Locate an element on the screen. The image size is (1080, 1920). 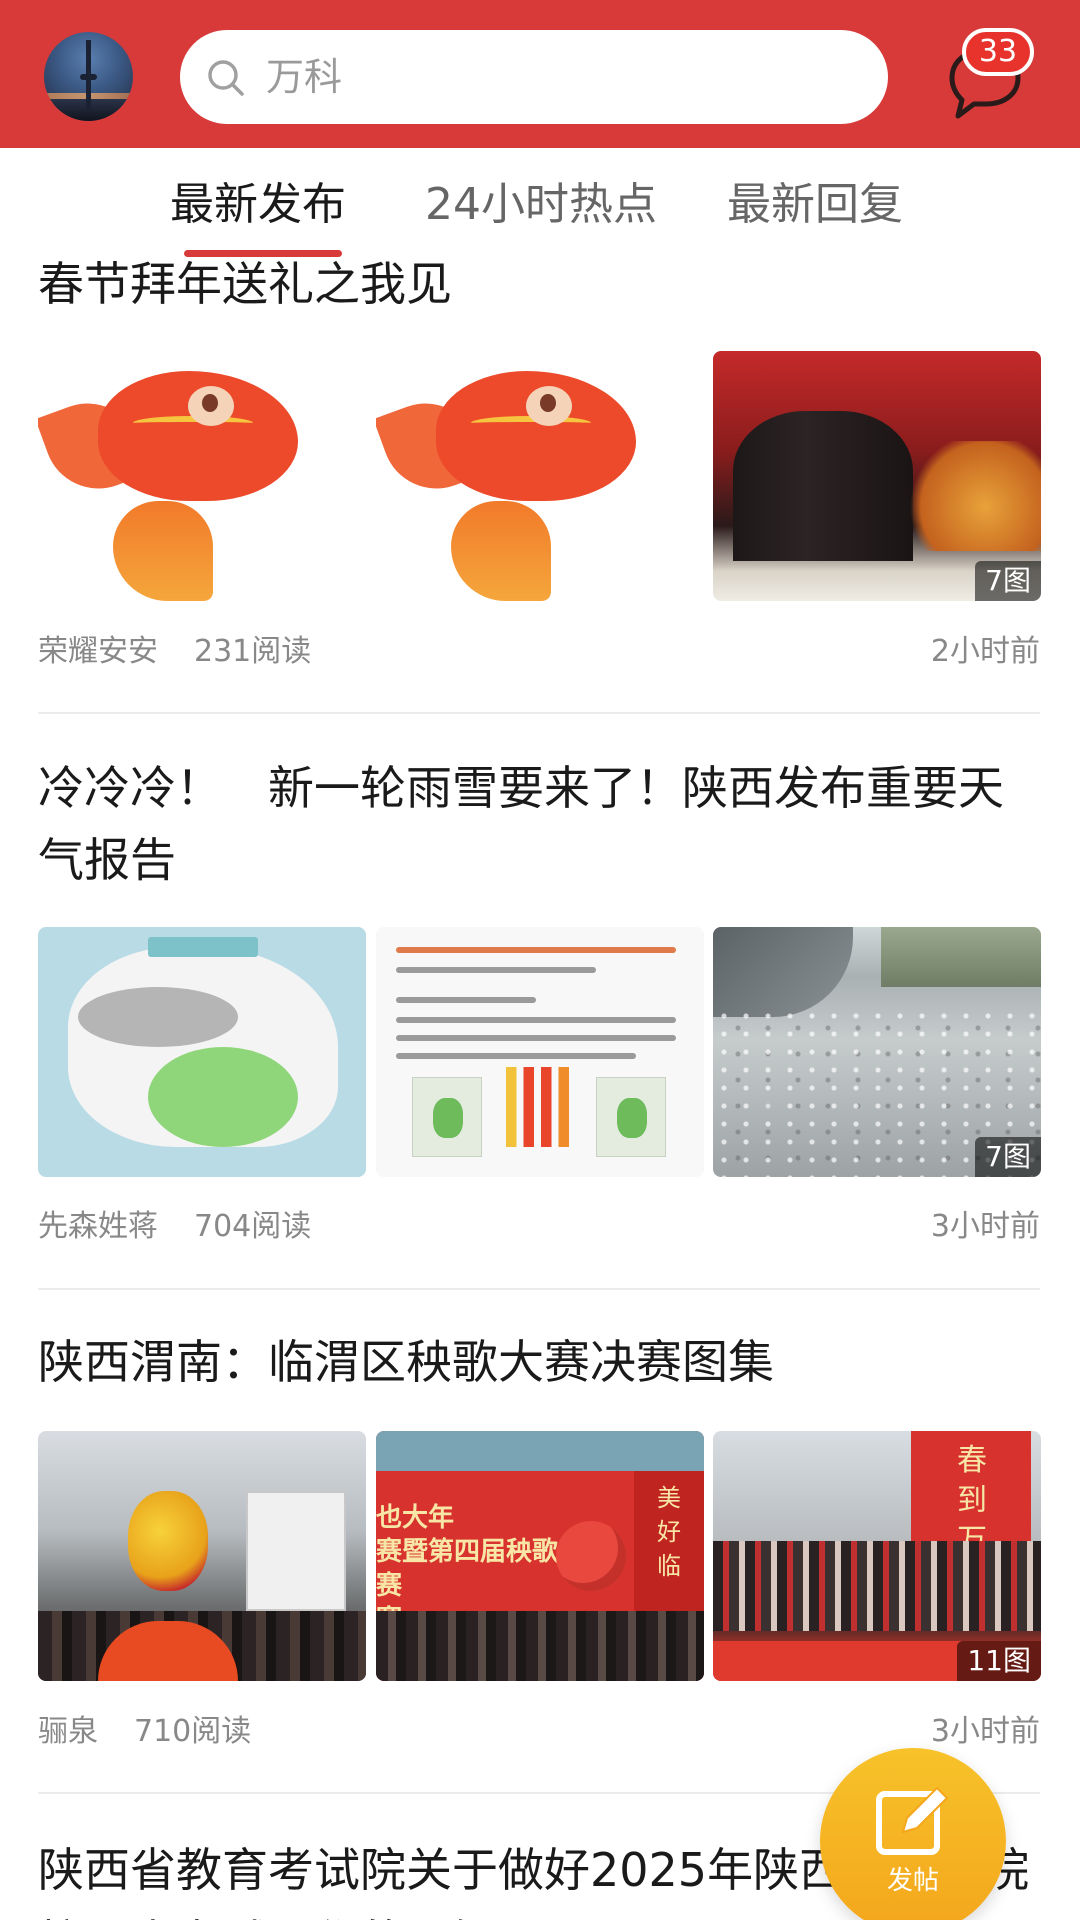
post-image: 春到万家 11图 is located at coordinates (877, 1556).